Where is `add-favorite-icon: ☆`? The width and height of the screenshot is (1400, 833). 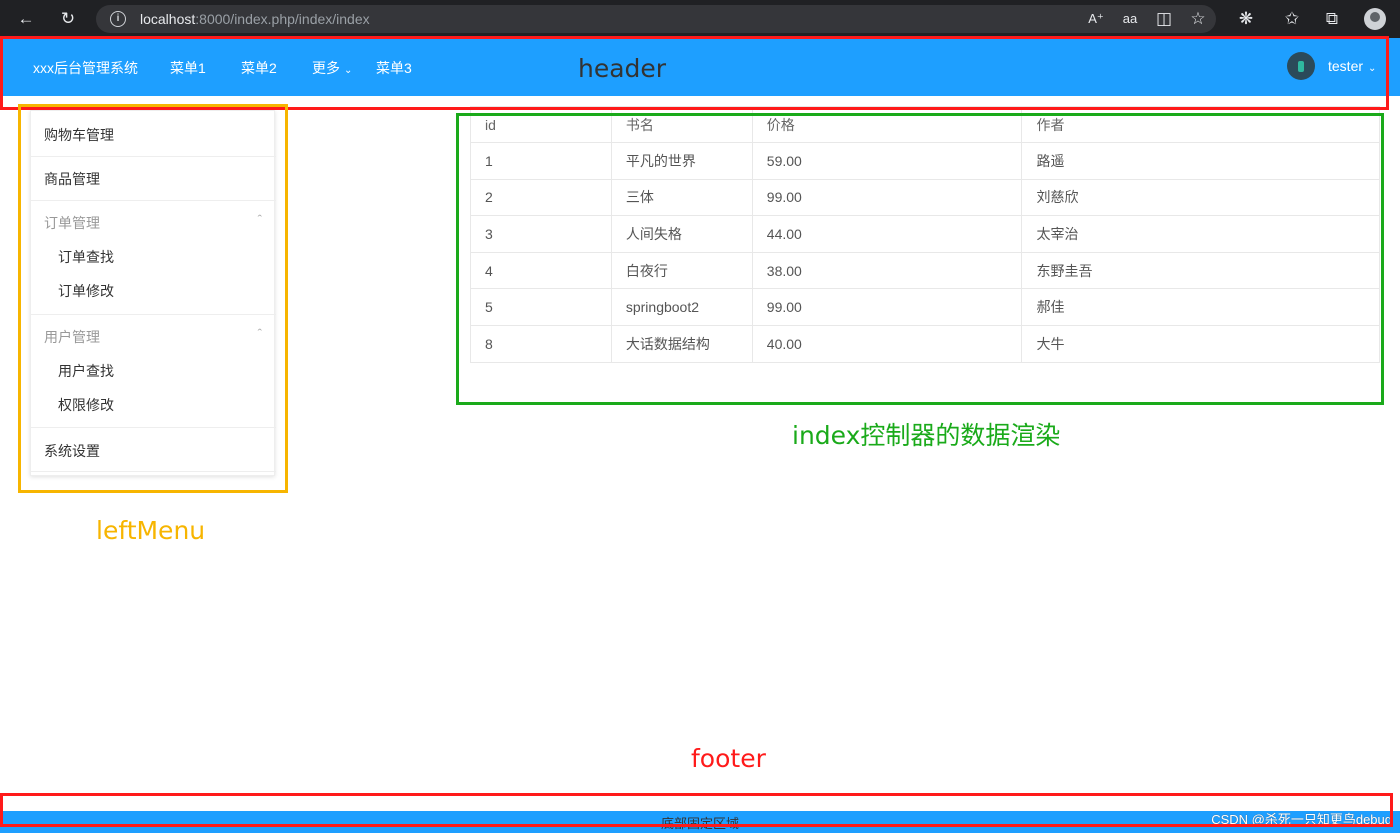
add-favorite-icon: ☆ is located at coordinates (1198, 19).